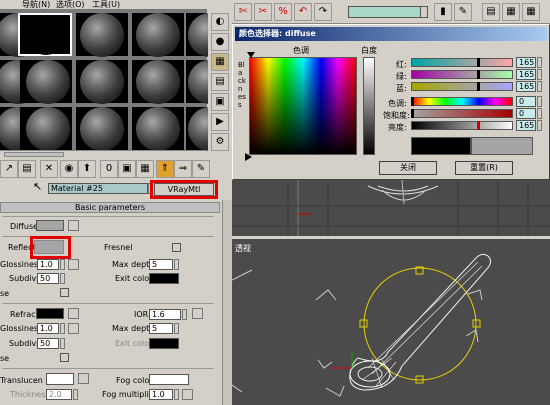 The height and width of the screenshot is (405, 550). Describe the element at coordinates (98, 188) in the screenshot. I see `material-name-field: Material #25` at that location.